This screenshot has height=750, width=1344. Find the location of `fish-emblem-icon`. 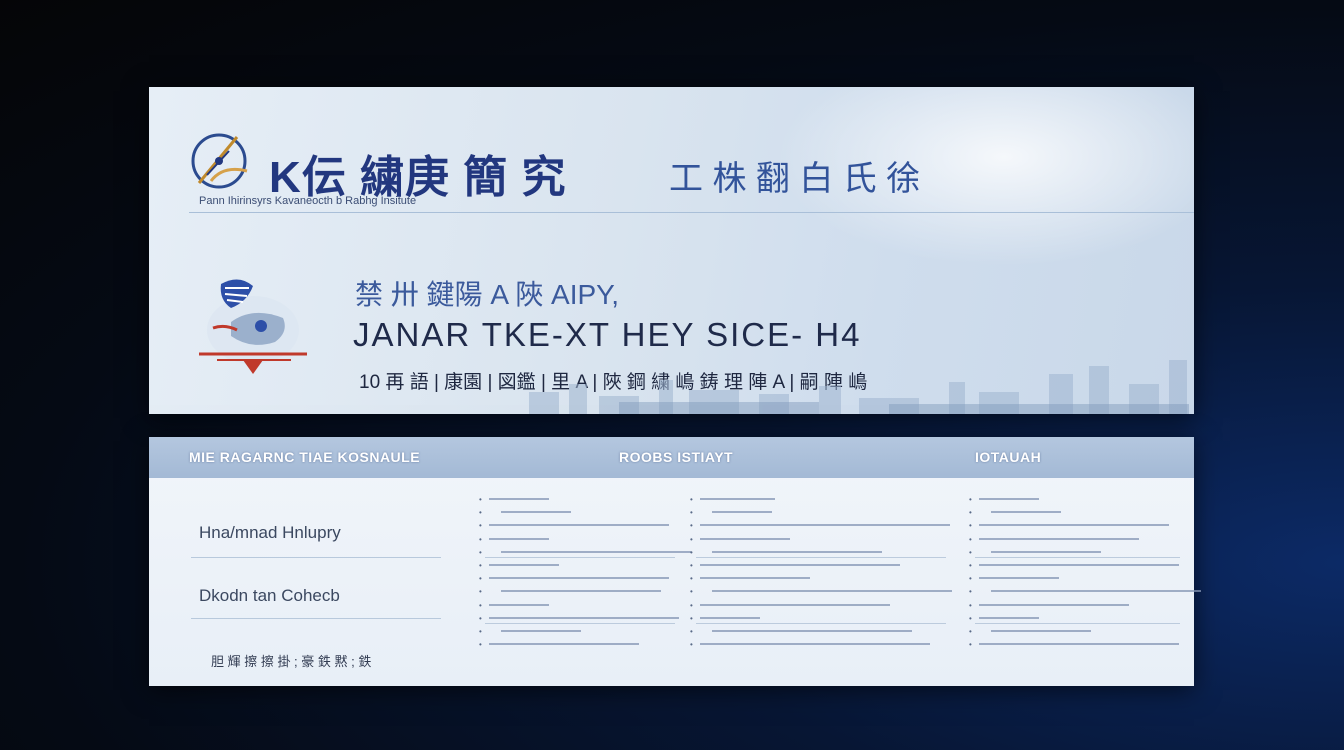

fish-emblem-icon is located at coordinates (253, 326).